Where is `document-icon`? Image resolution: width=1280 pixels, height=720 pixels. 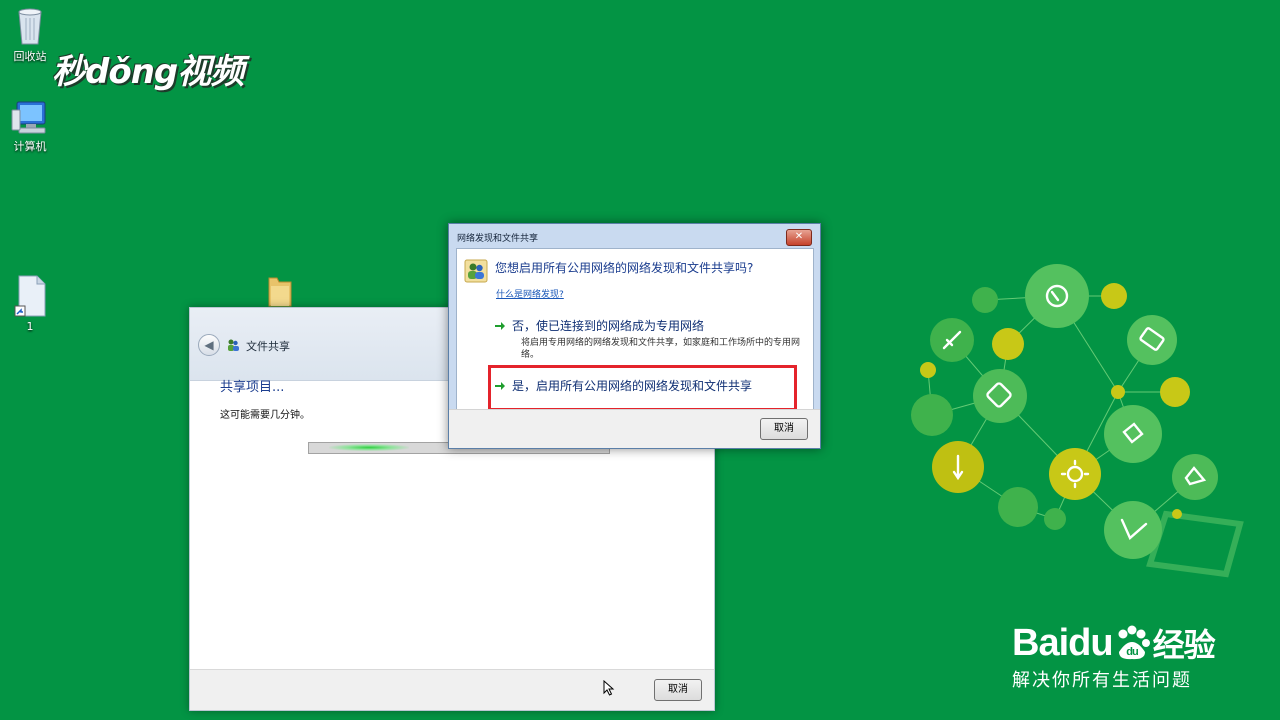 document-icon is located at coordinates (30, 296).